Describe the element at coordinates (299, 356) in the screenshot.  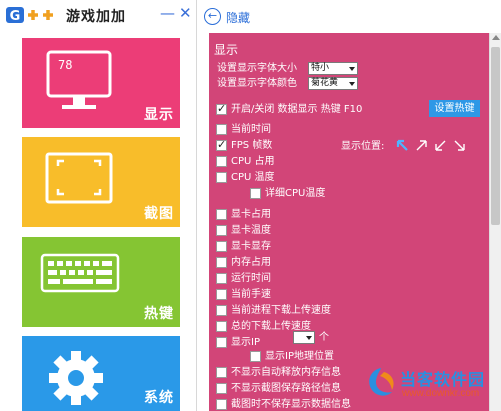
I see `option-label: 显示IP地理位置` at that location.